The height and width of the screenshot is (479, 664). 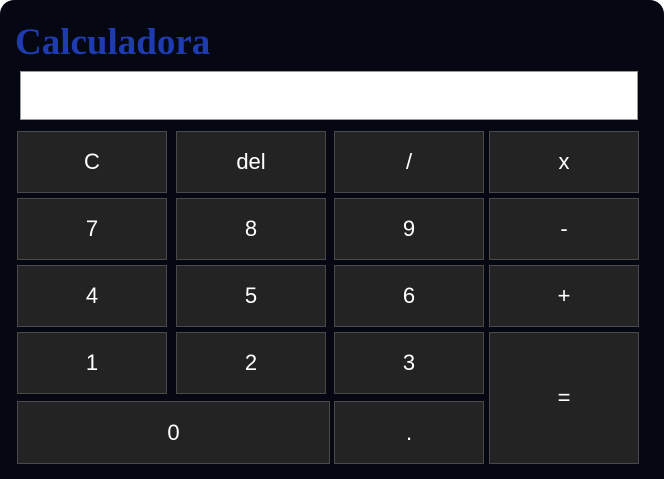 I want to click on multiply-button: x, so click(x=564, y=162).